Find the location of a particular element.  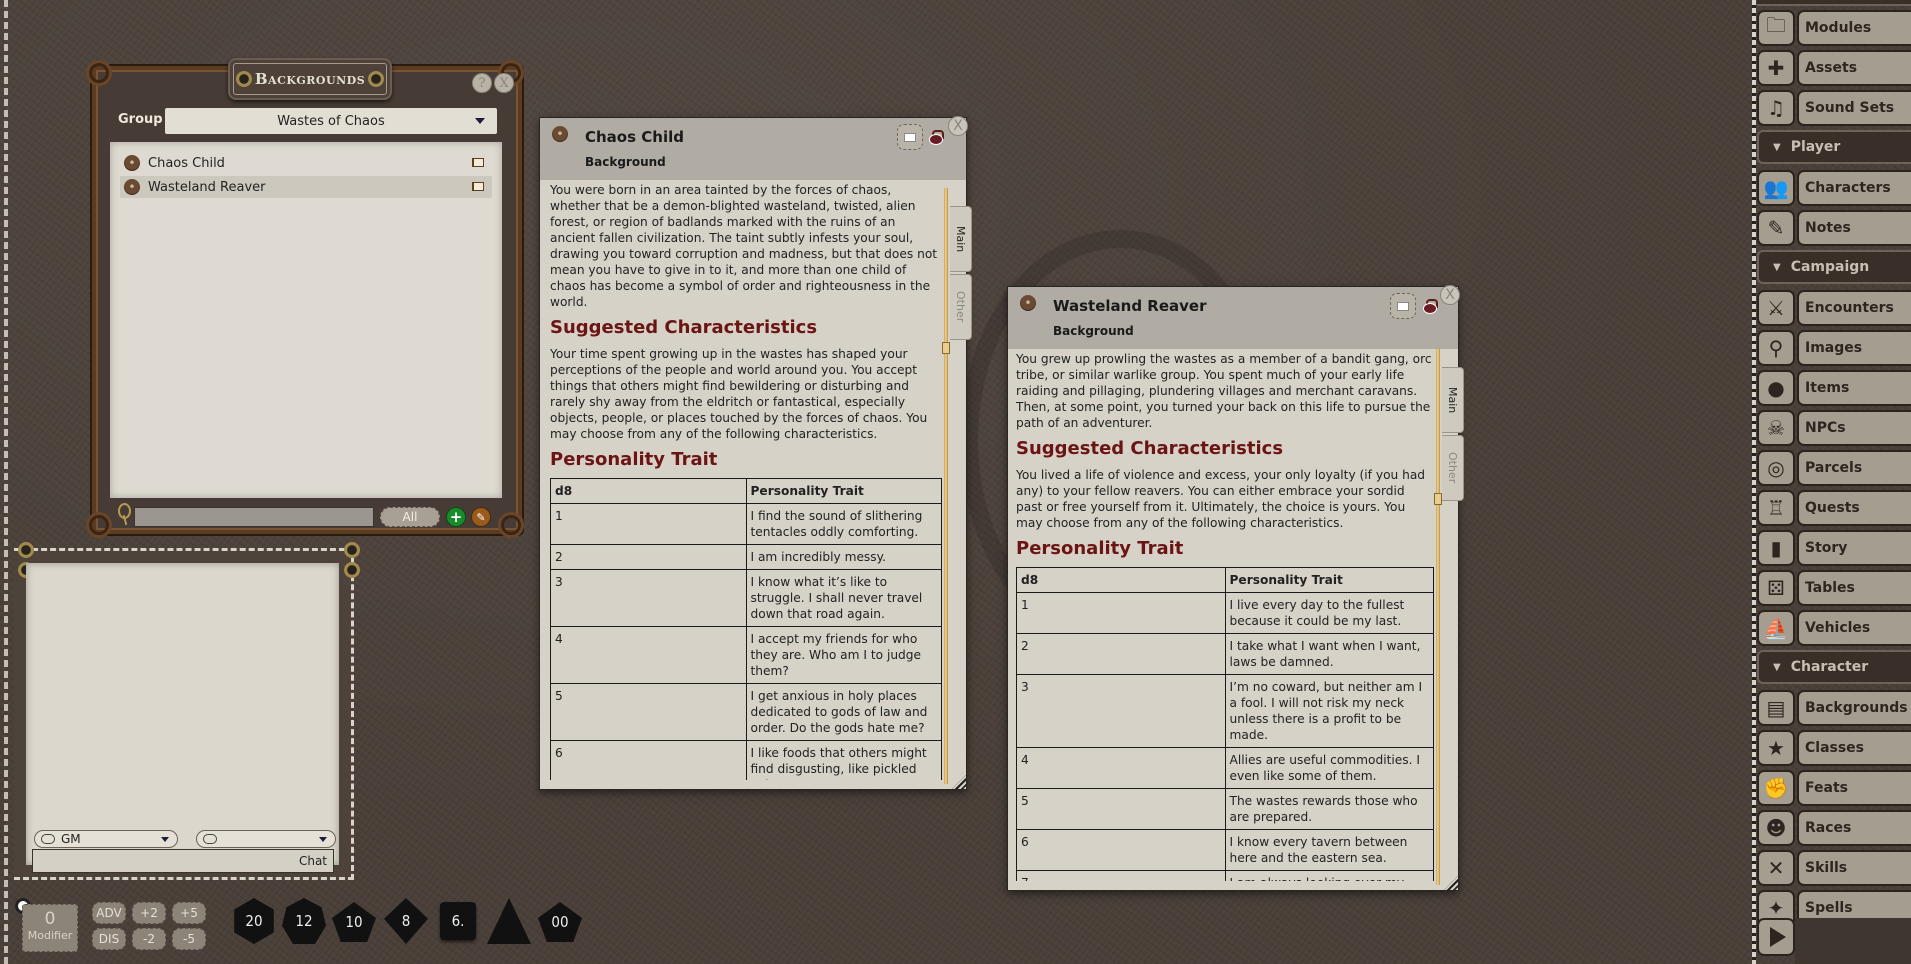

d6-die-icon: 6. is located at coordinates (458, 921).